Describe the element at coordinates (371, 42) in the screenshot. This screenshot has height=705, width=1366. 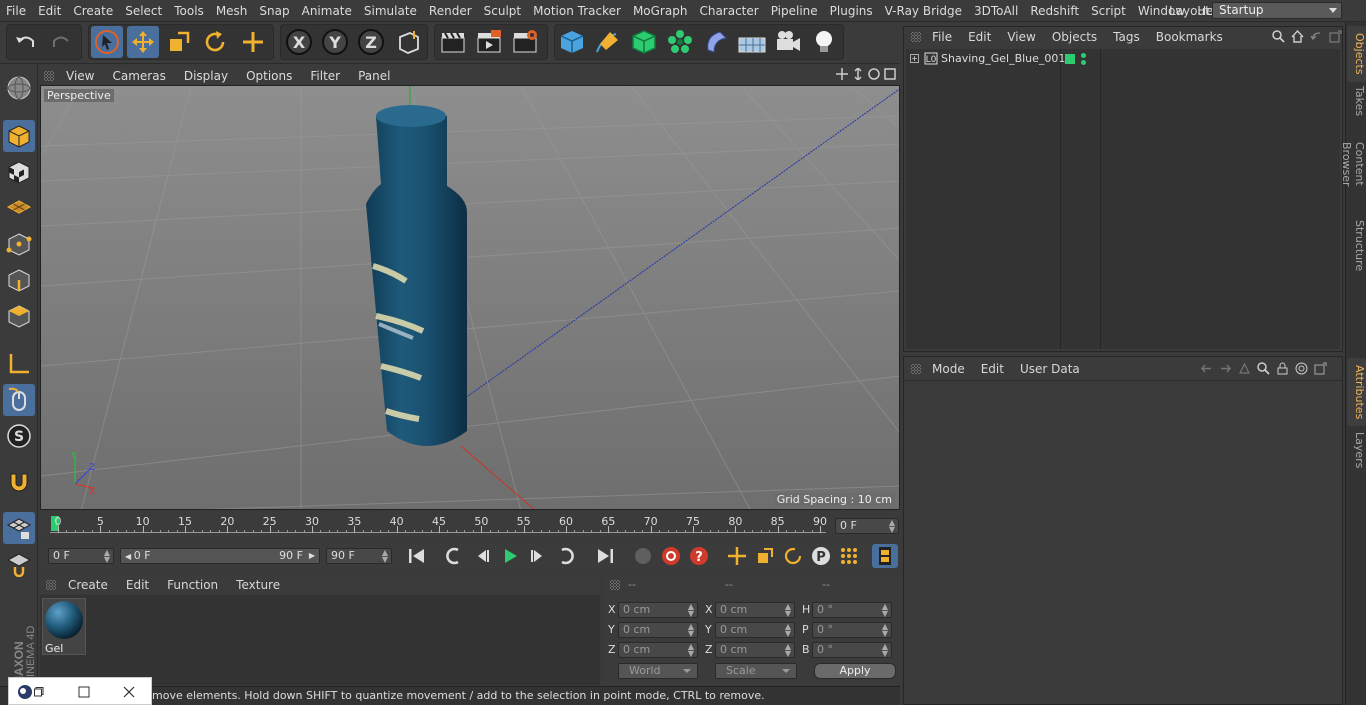
I see `z-axis-lock-button: Z` at that location.